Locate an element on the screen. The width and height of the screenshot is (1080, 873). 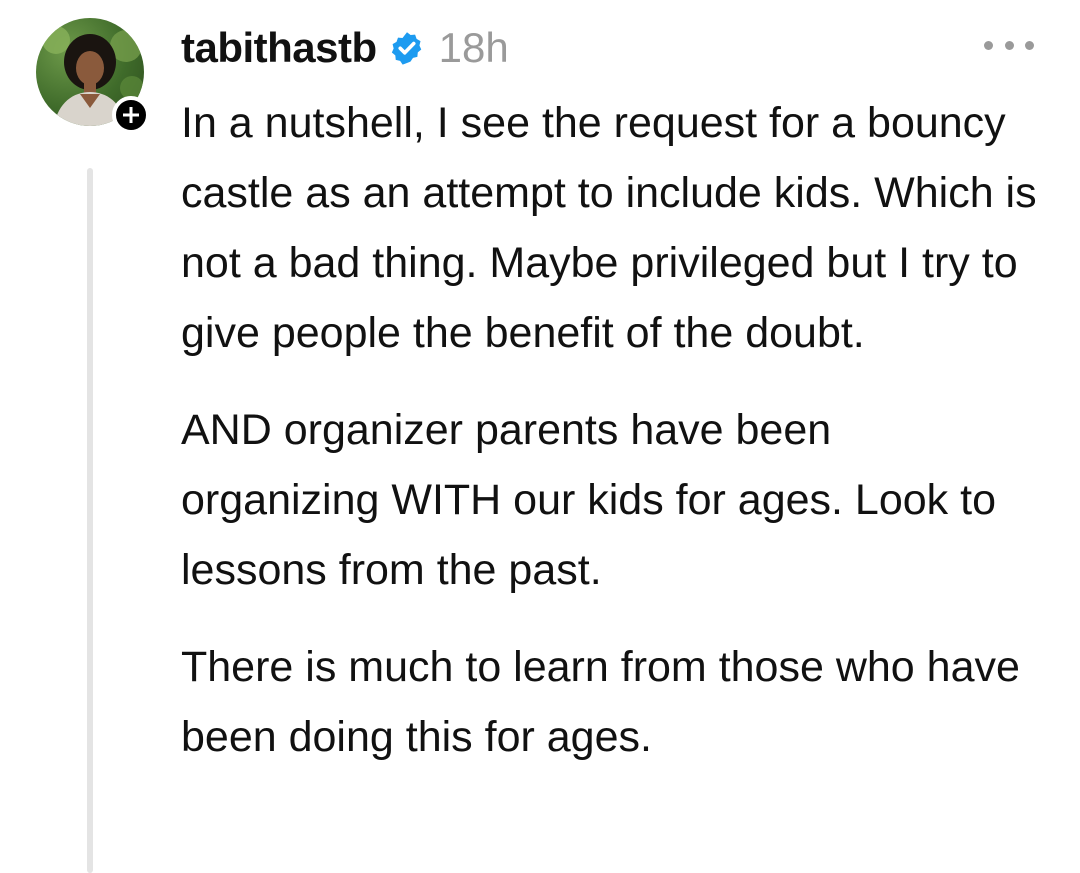
plus-icon is located at coordinates (131, 115).